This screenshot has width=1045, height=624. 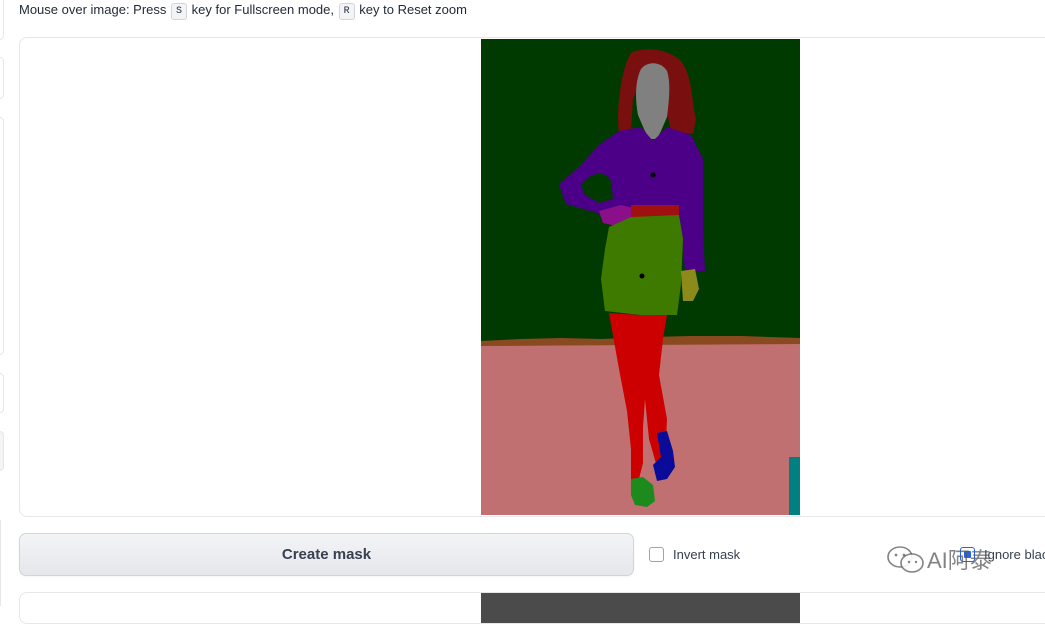 I want to click on wechat-icon, so click(x=905, y=559).